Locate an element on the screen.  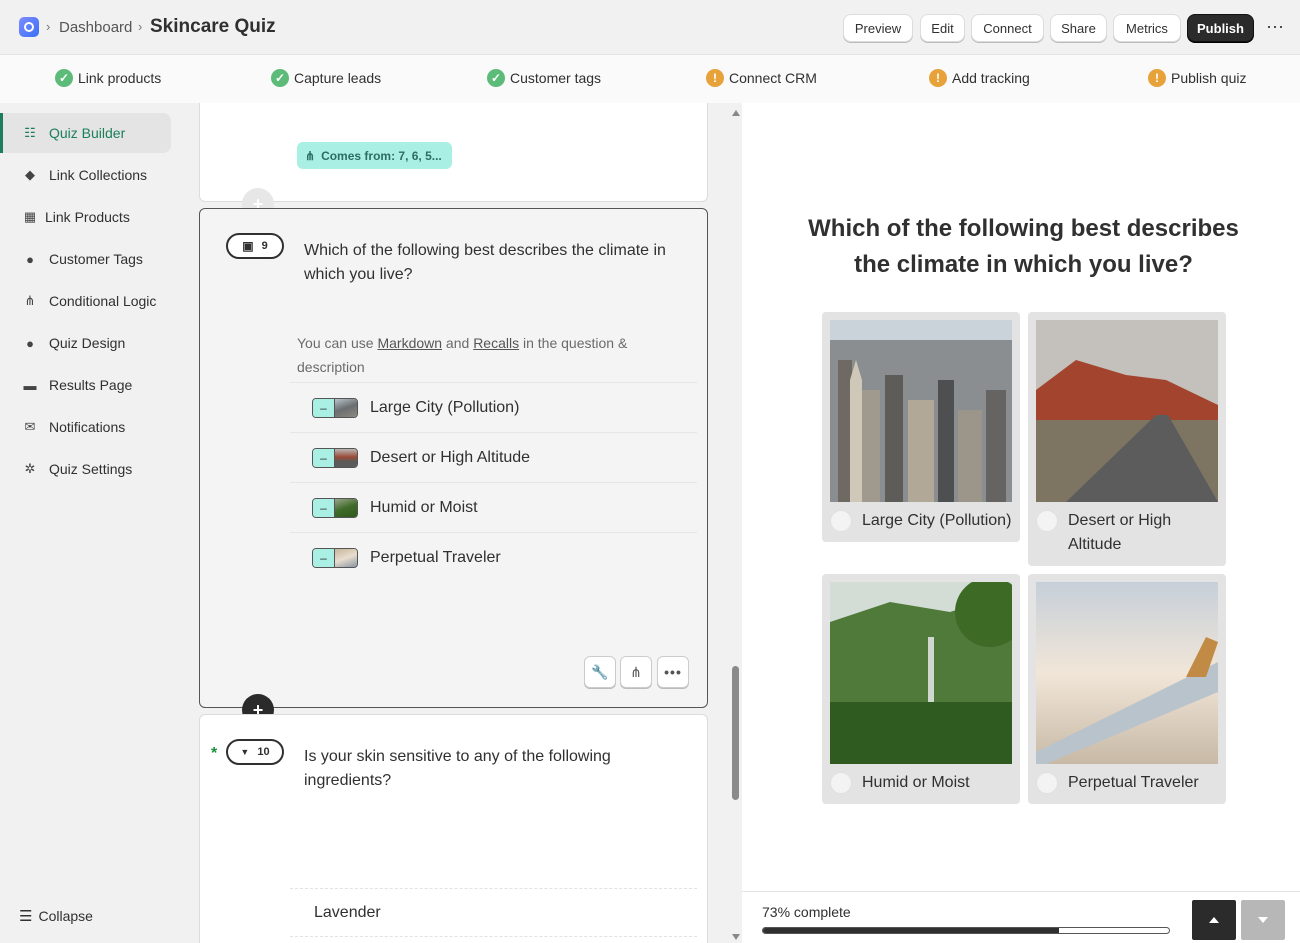
sidebar-item-quiz-design: ● Quiz Design is located at coordinates (85, 343).